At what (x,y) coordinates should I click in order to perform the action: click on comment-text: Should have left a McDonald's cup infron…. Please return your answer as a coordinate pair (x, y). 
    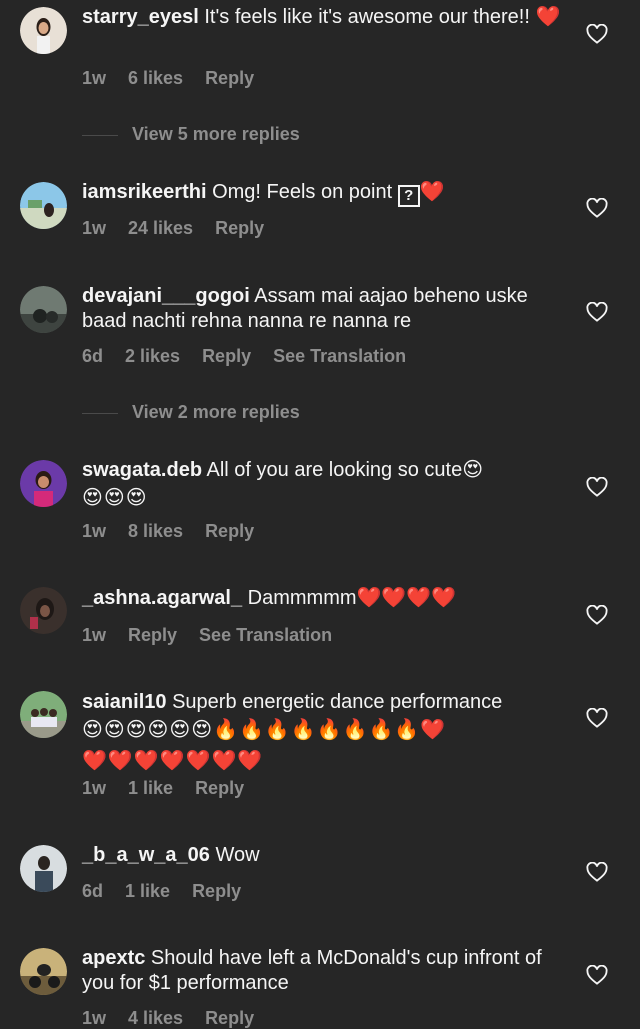
    Looking at the image, I should click on (312, 970).